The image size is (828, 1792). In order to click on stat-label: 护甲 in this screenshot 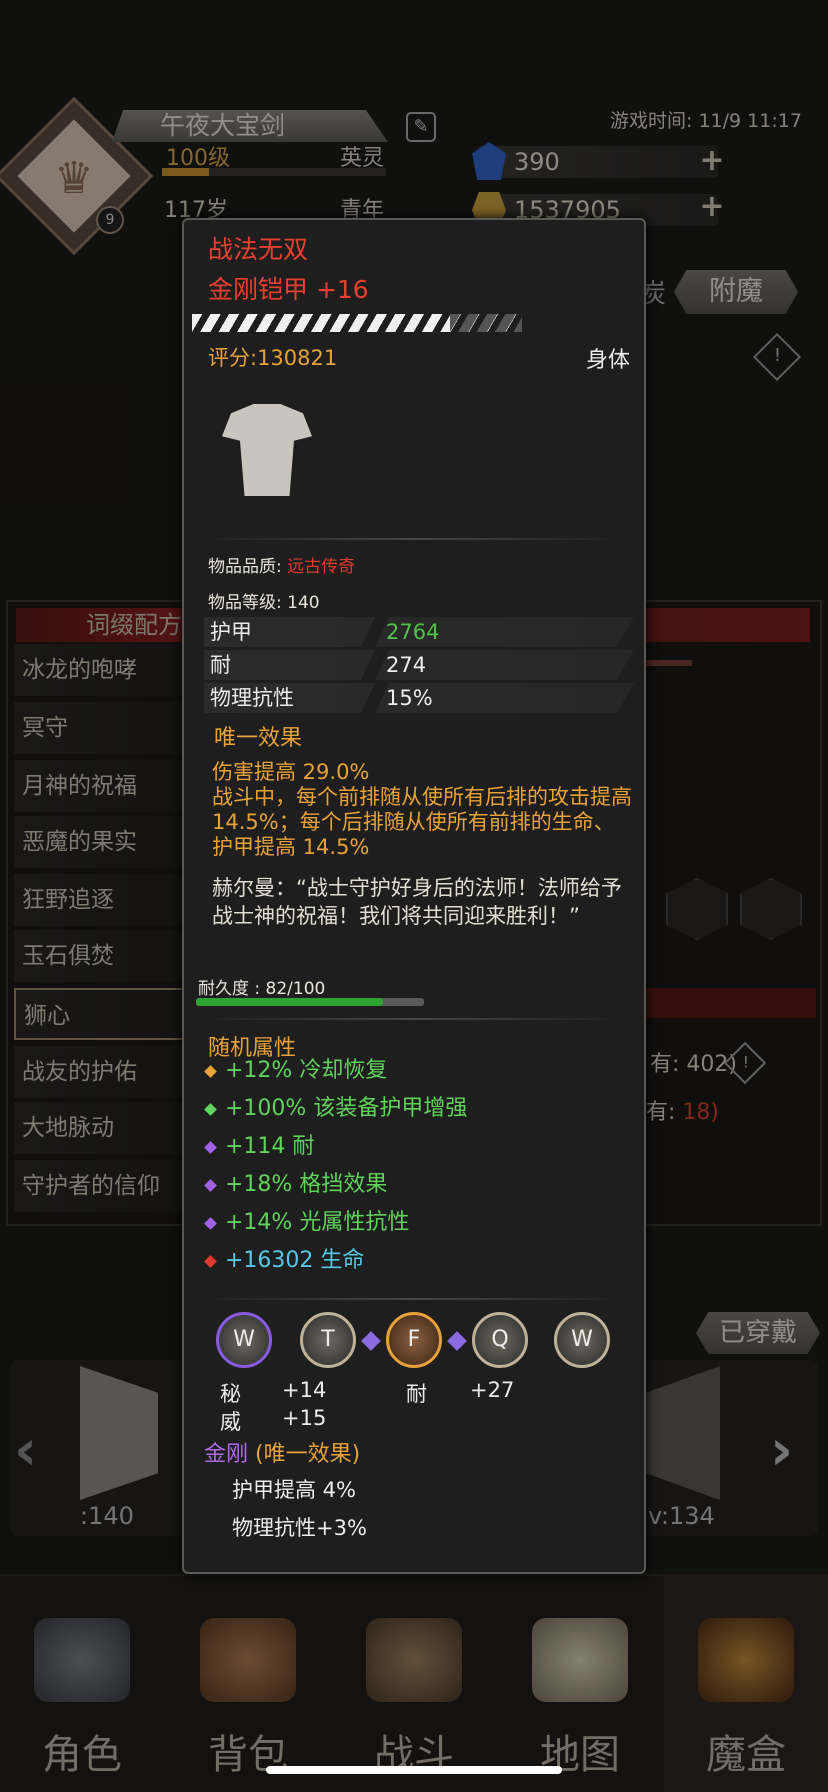, I will do `click(231, 632)`.